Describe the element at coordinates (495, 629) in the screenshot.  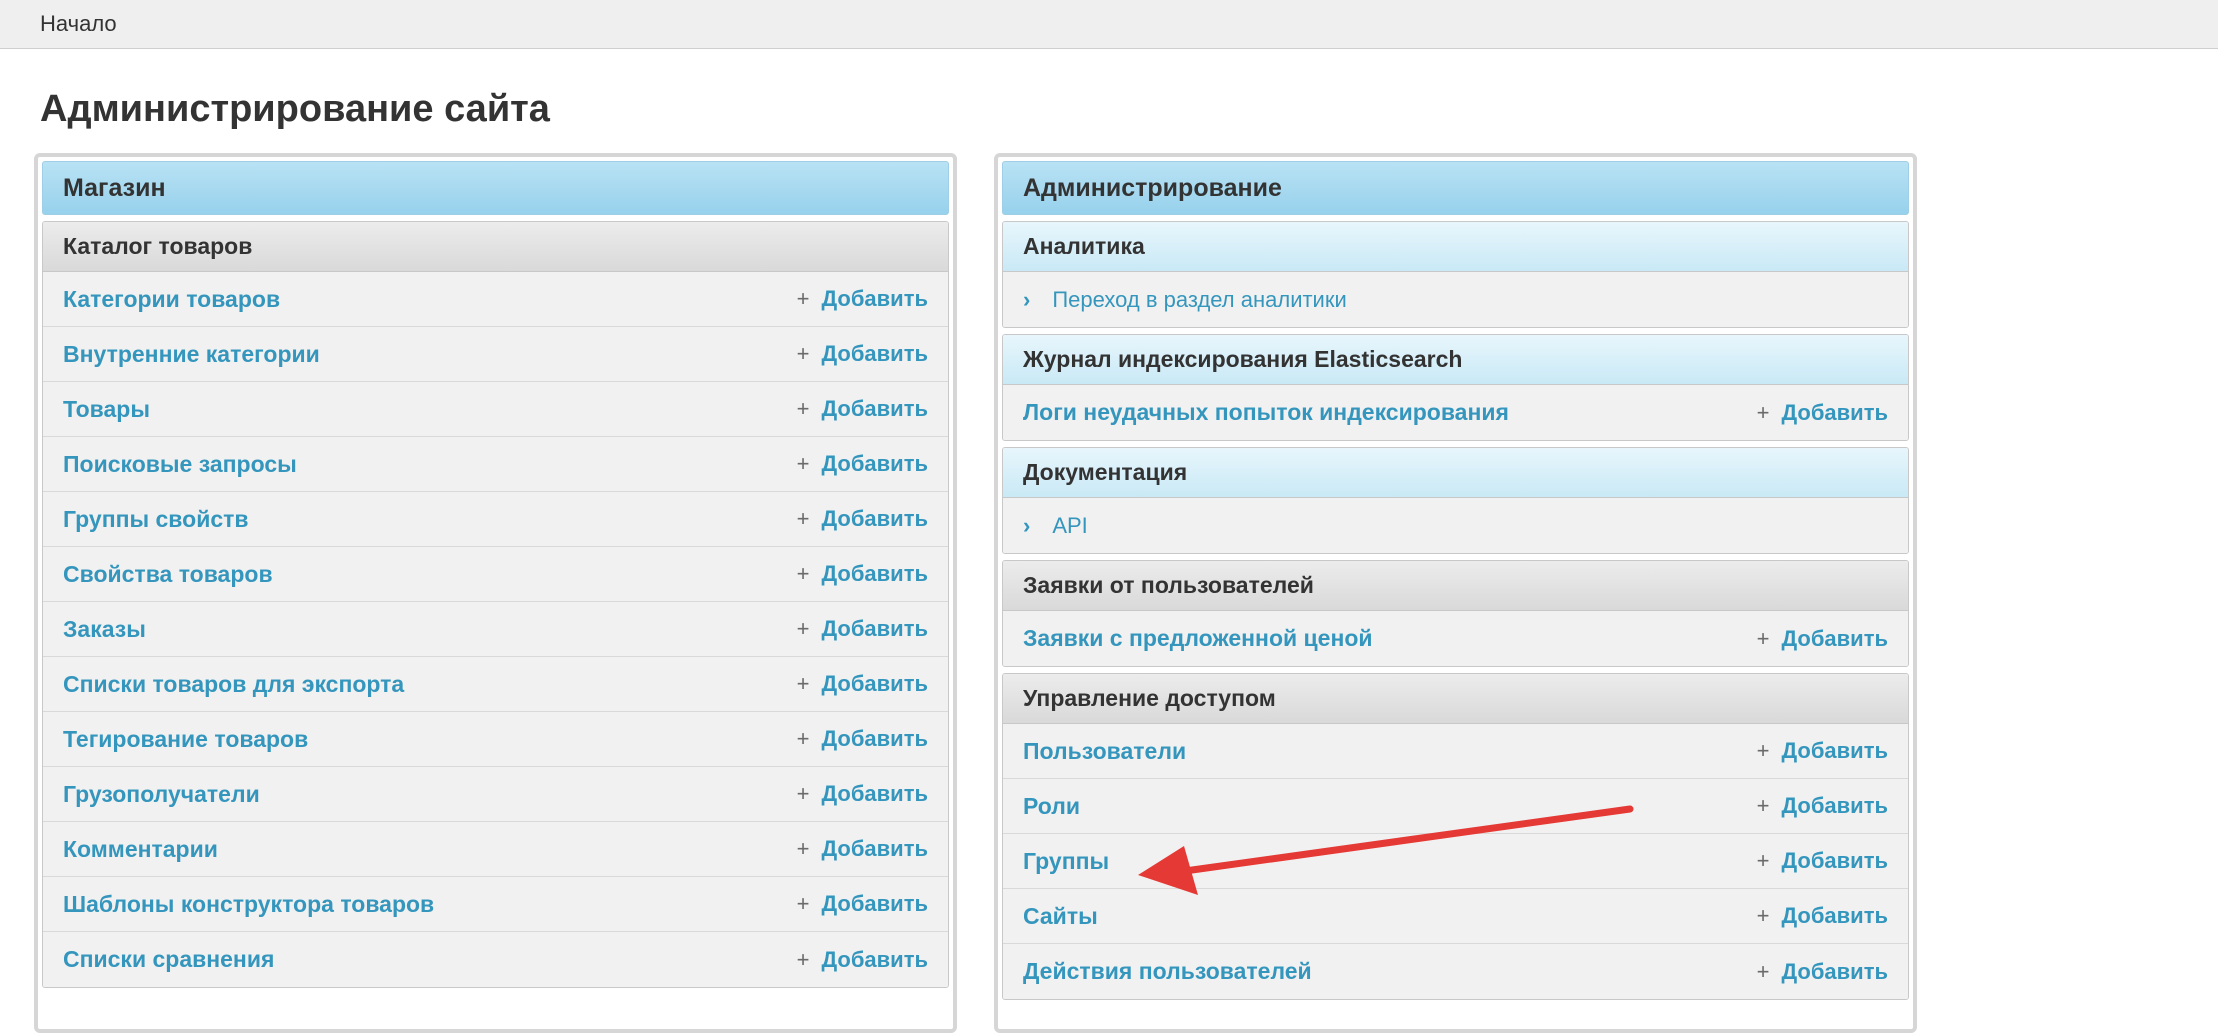
I see `table-row: Заказы + Добавить` at that location.